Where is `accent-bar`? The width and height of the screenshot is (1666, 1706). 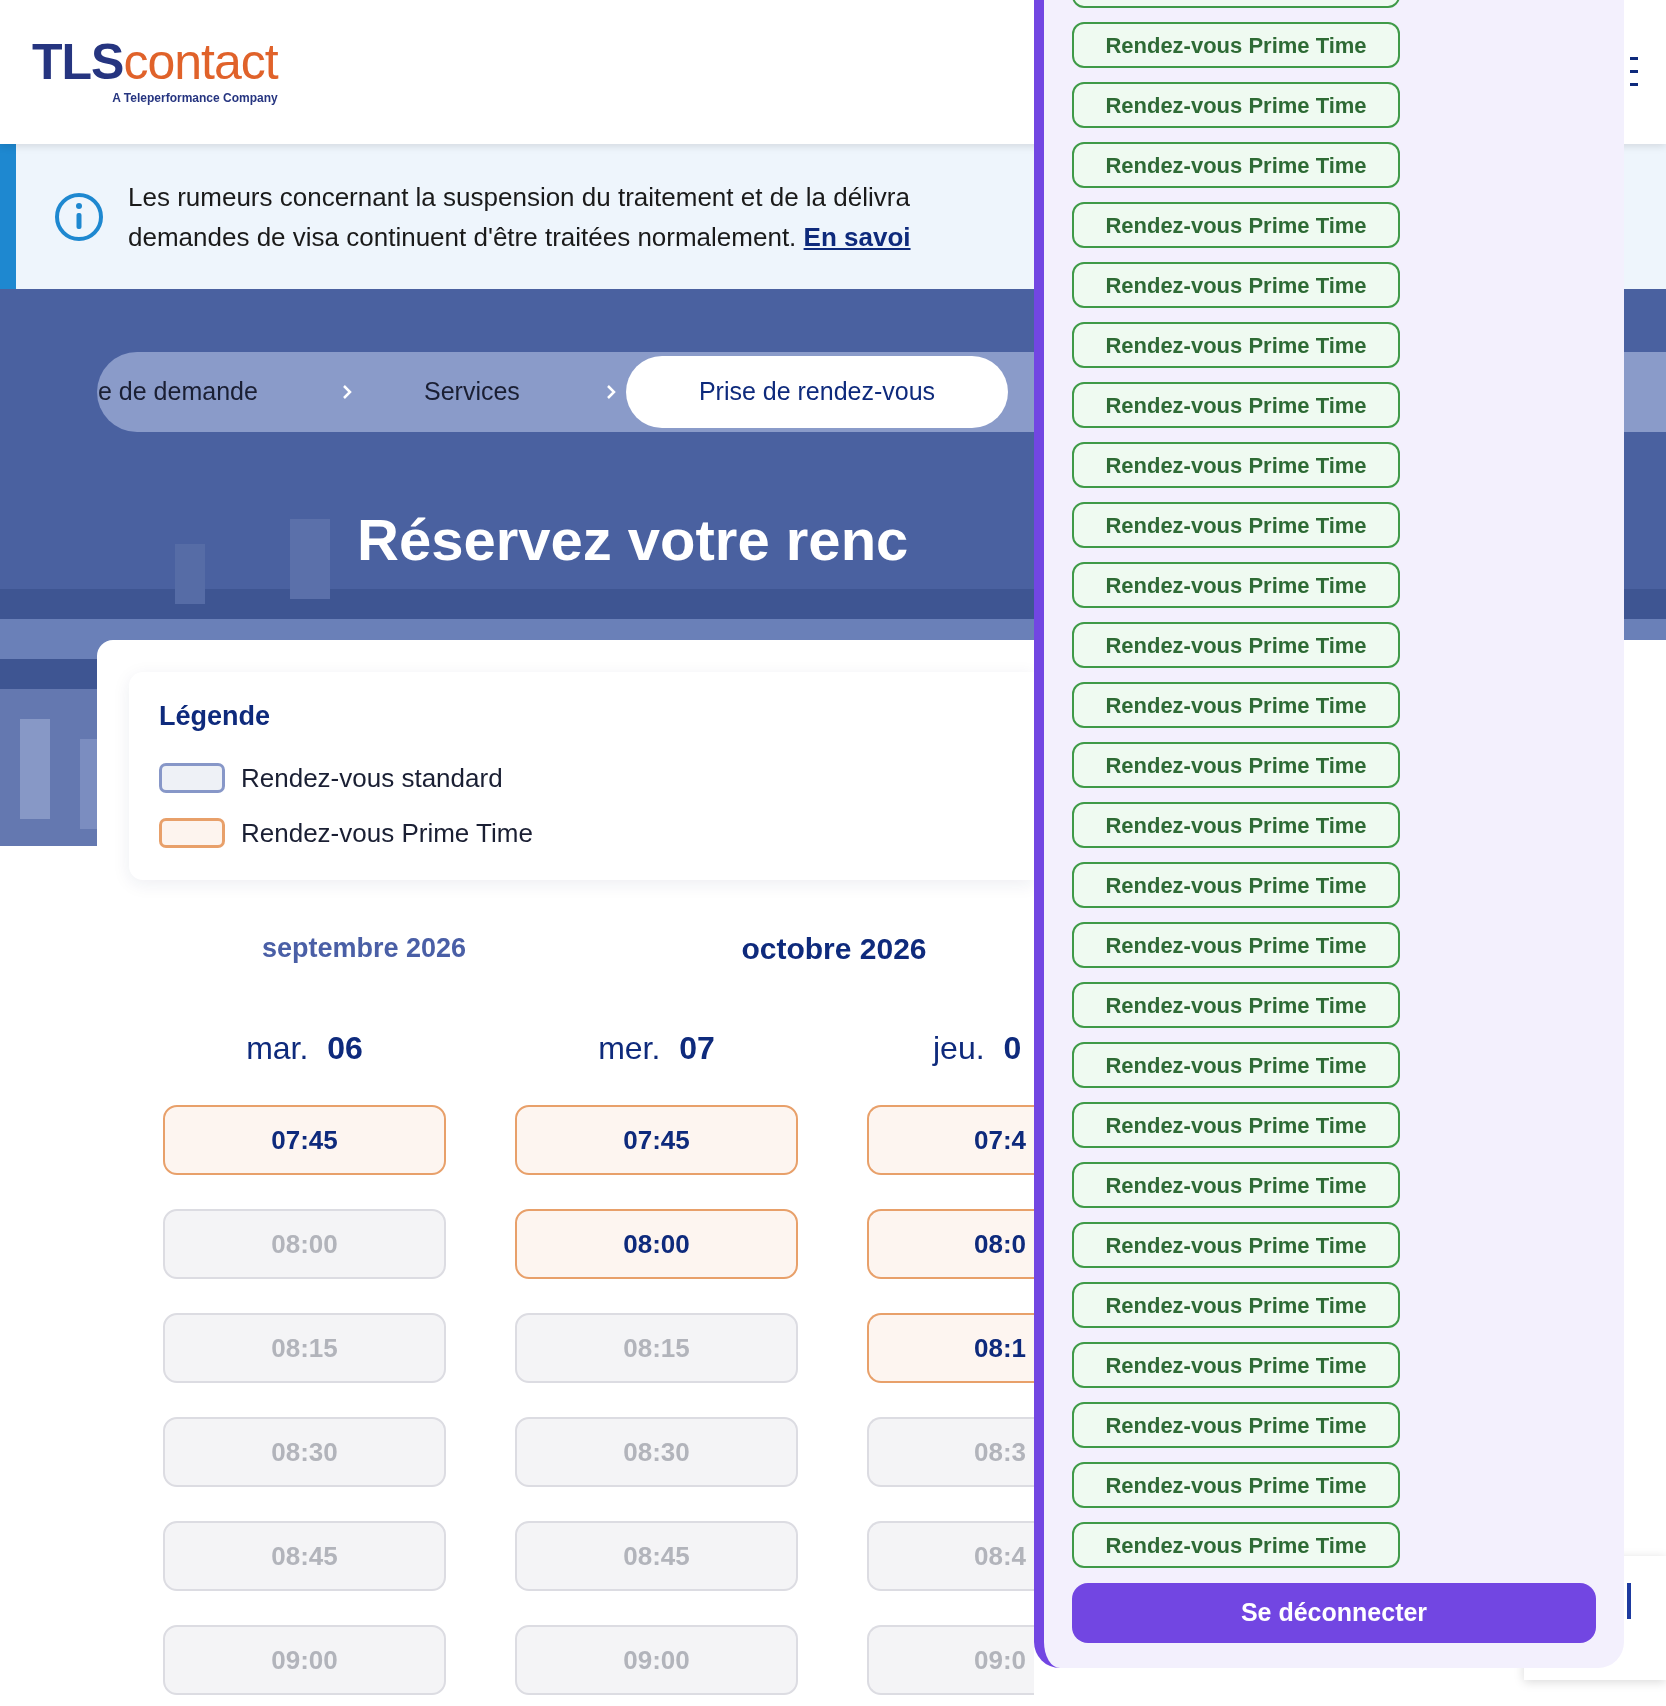
accent-bar is located at coordinates (1629, 1601).